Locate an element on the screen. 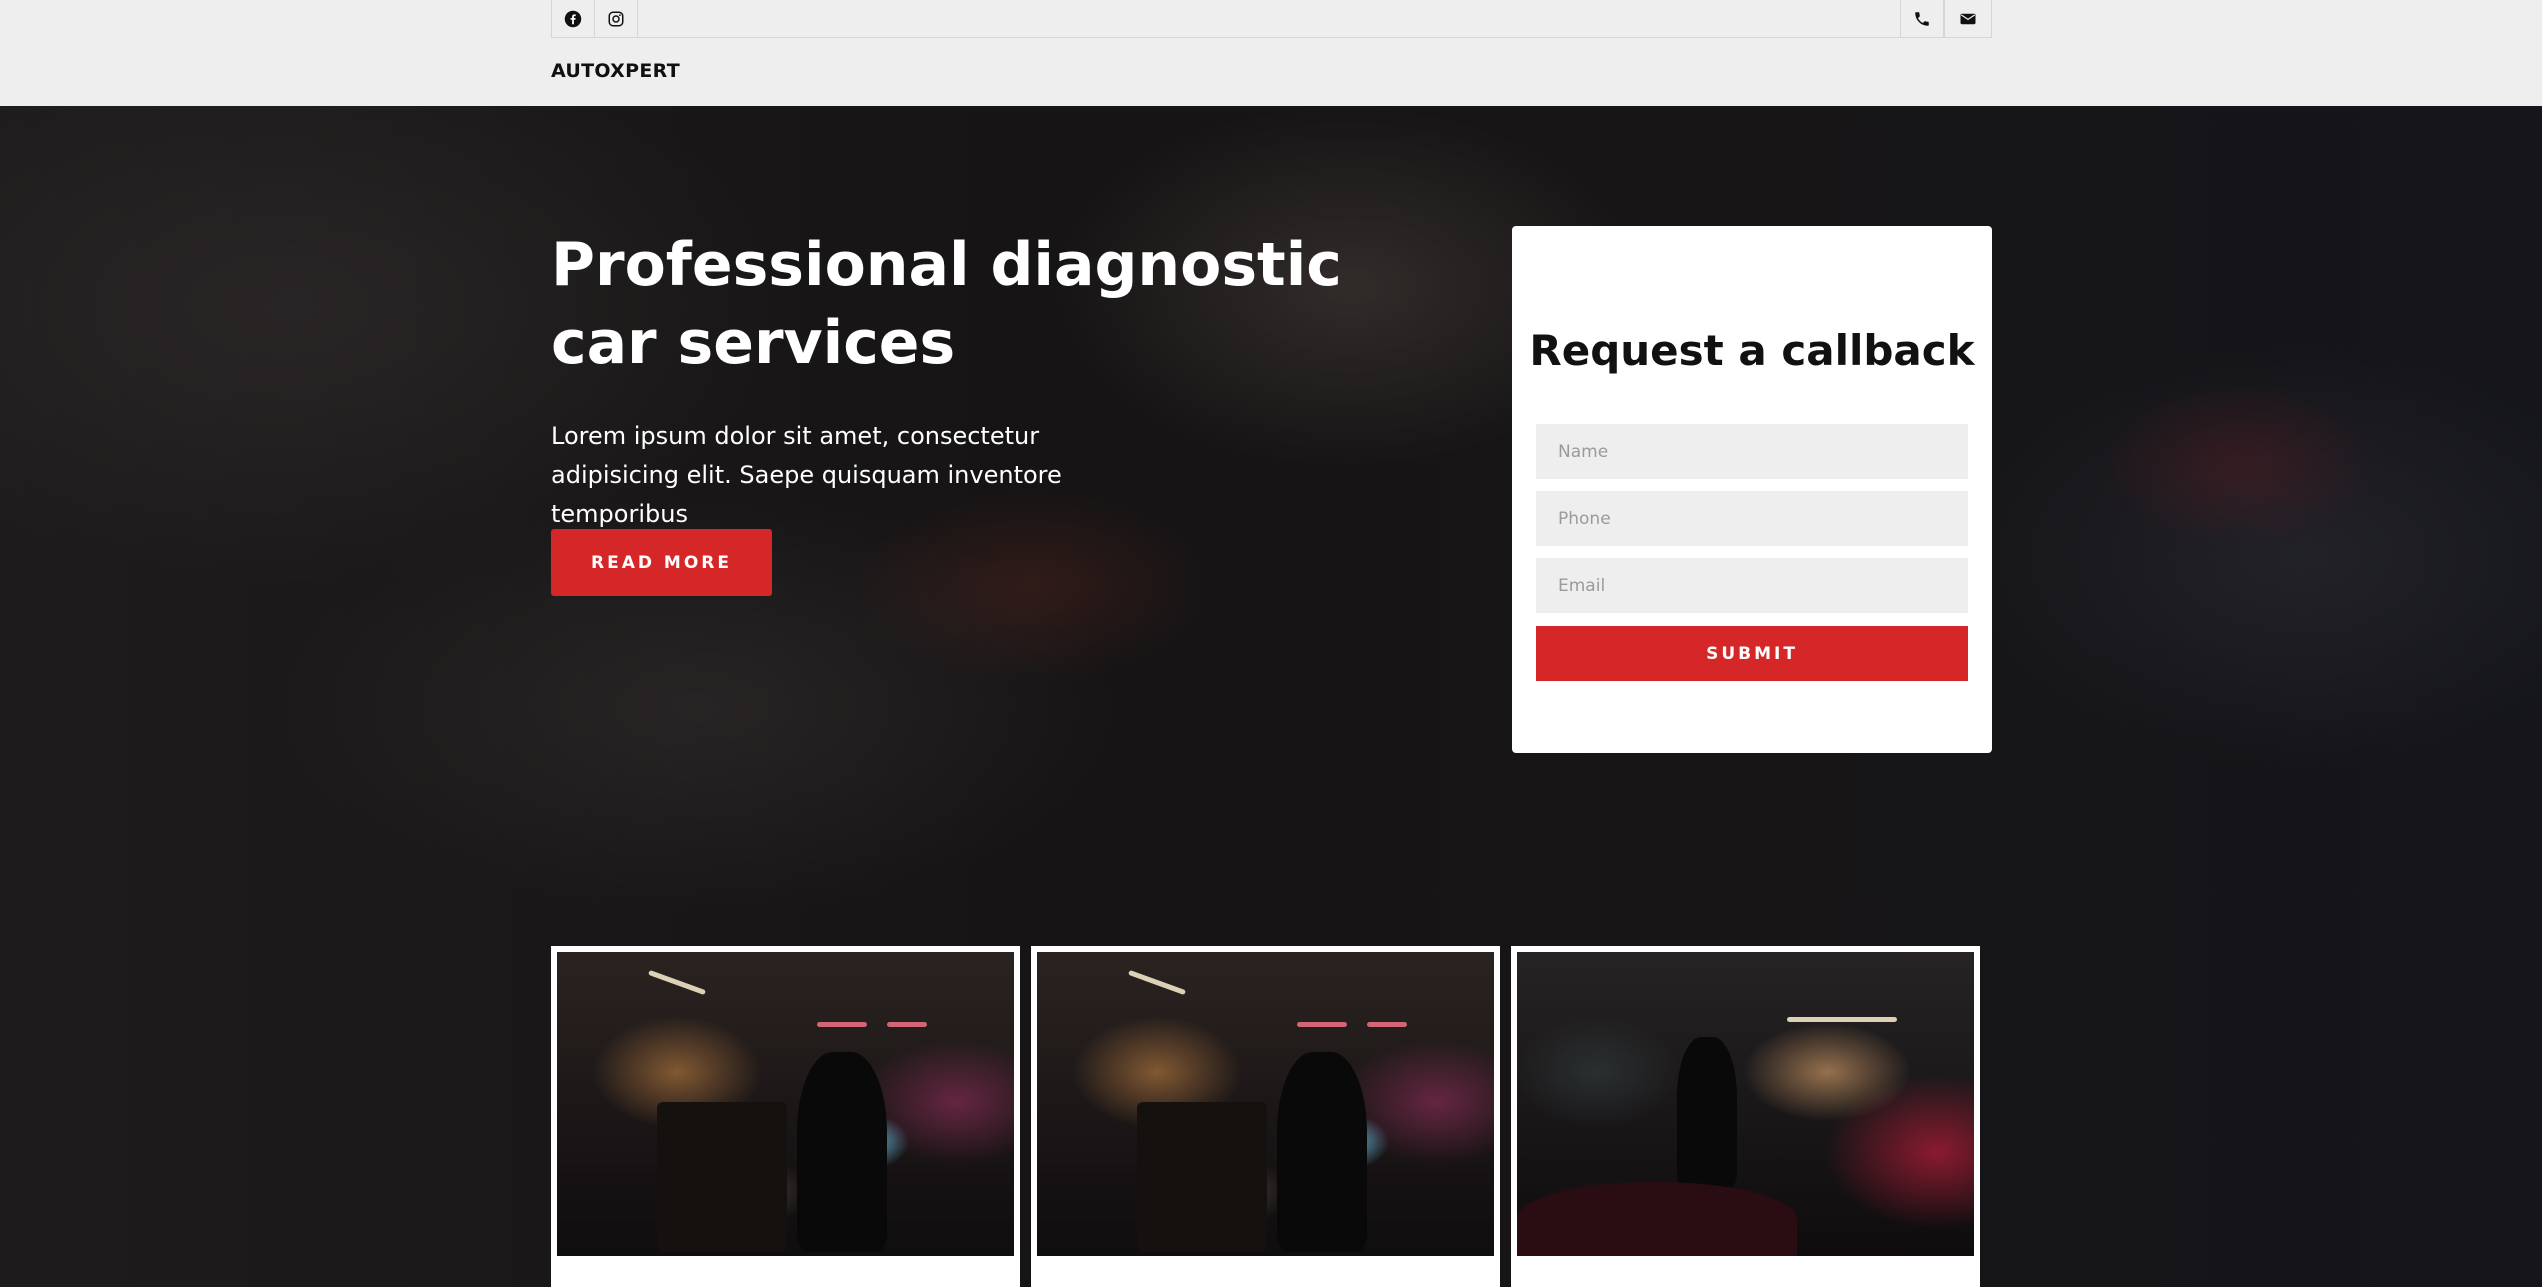 The width and height of the screenshot is (2542, 1287). read-more-button: READ MORE is located at coordinates (661, 562).